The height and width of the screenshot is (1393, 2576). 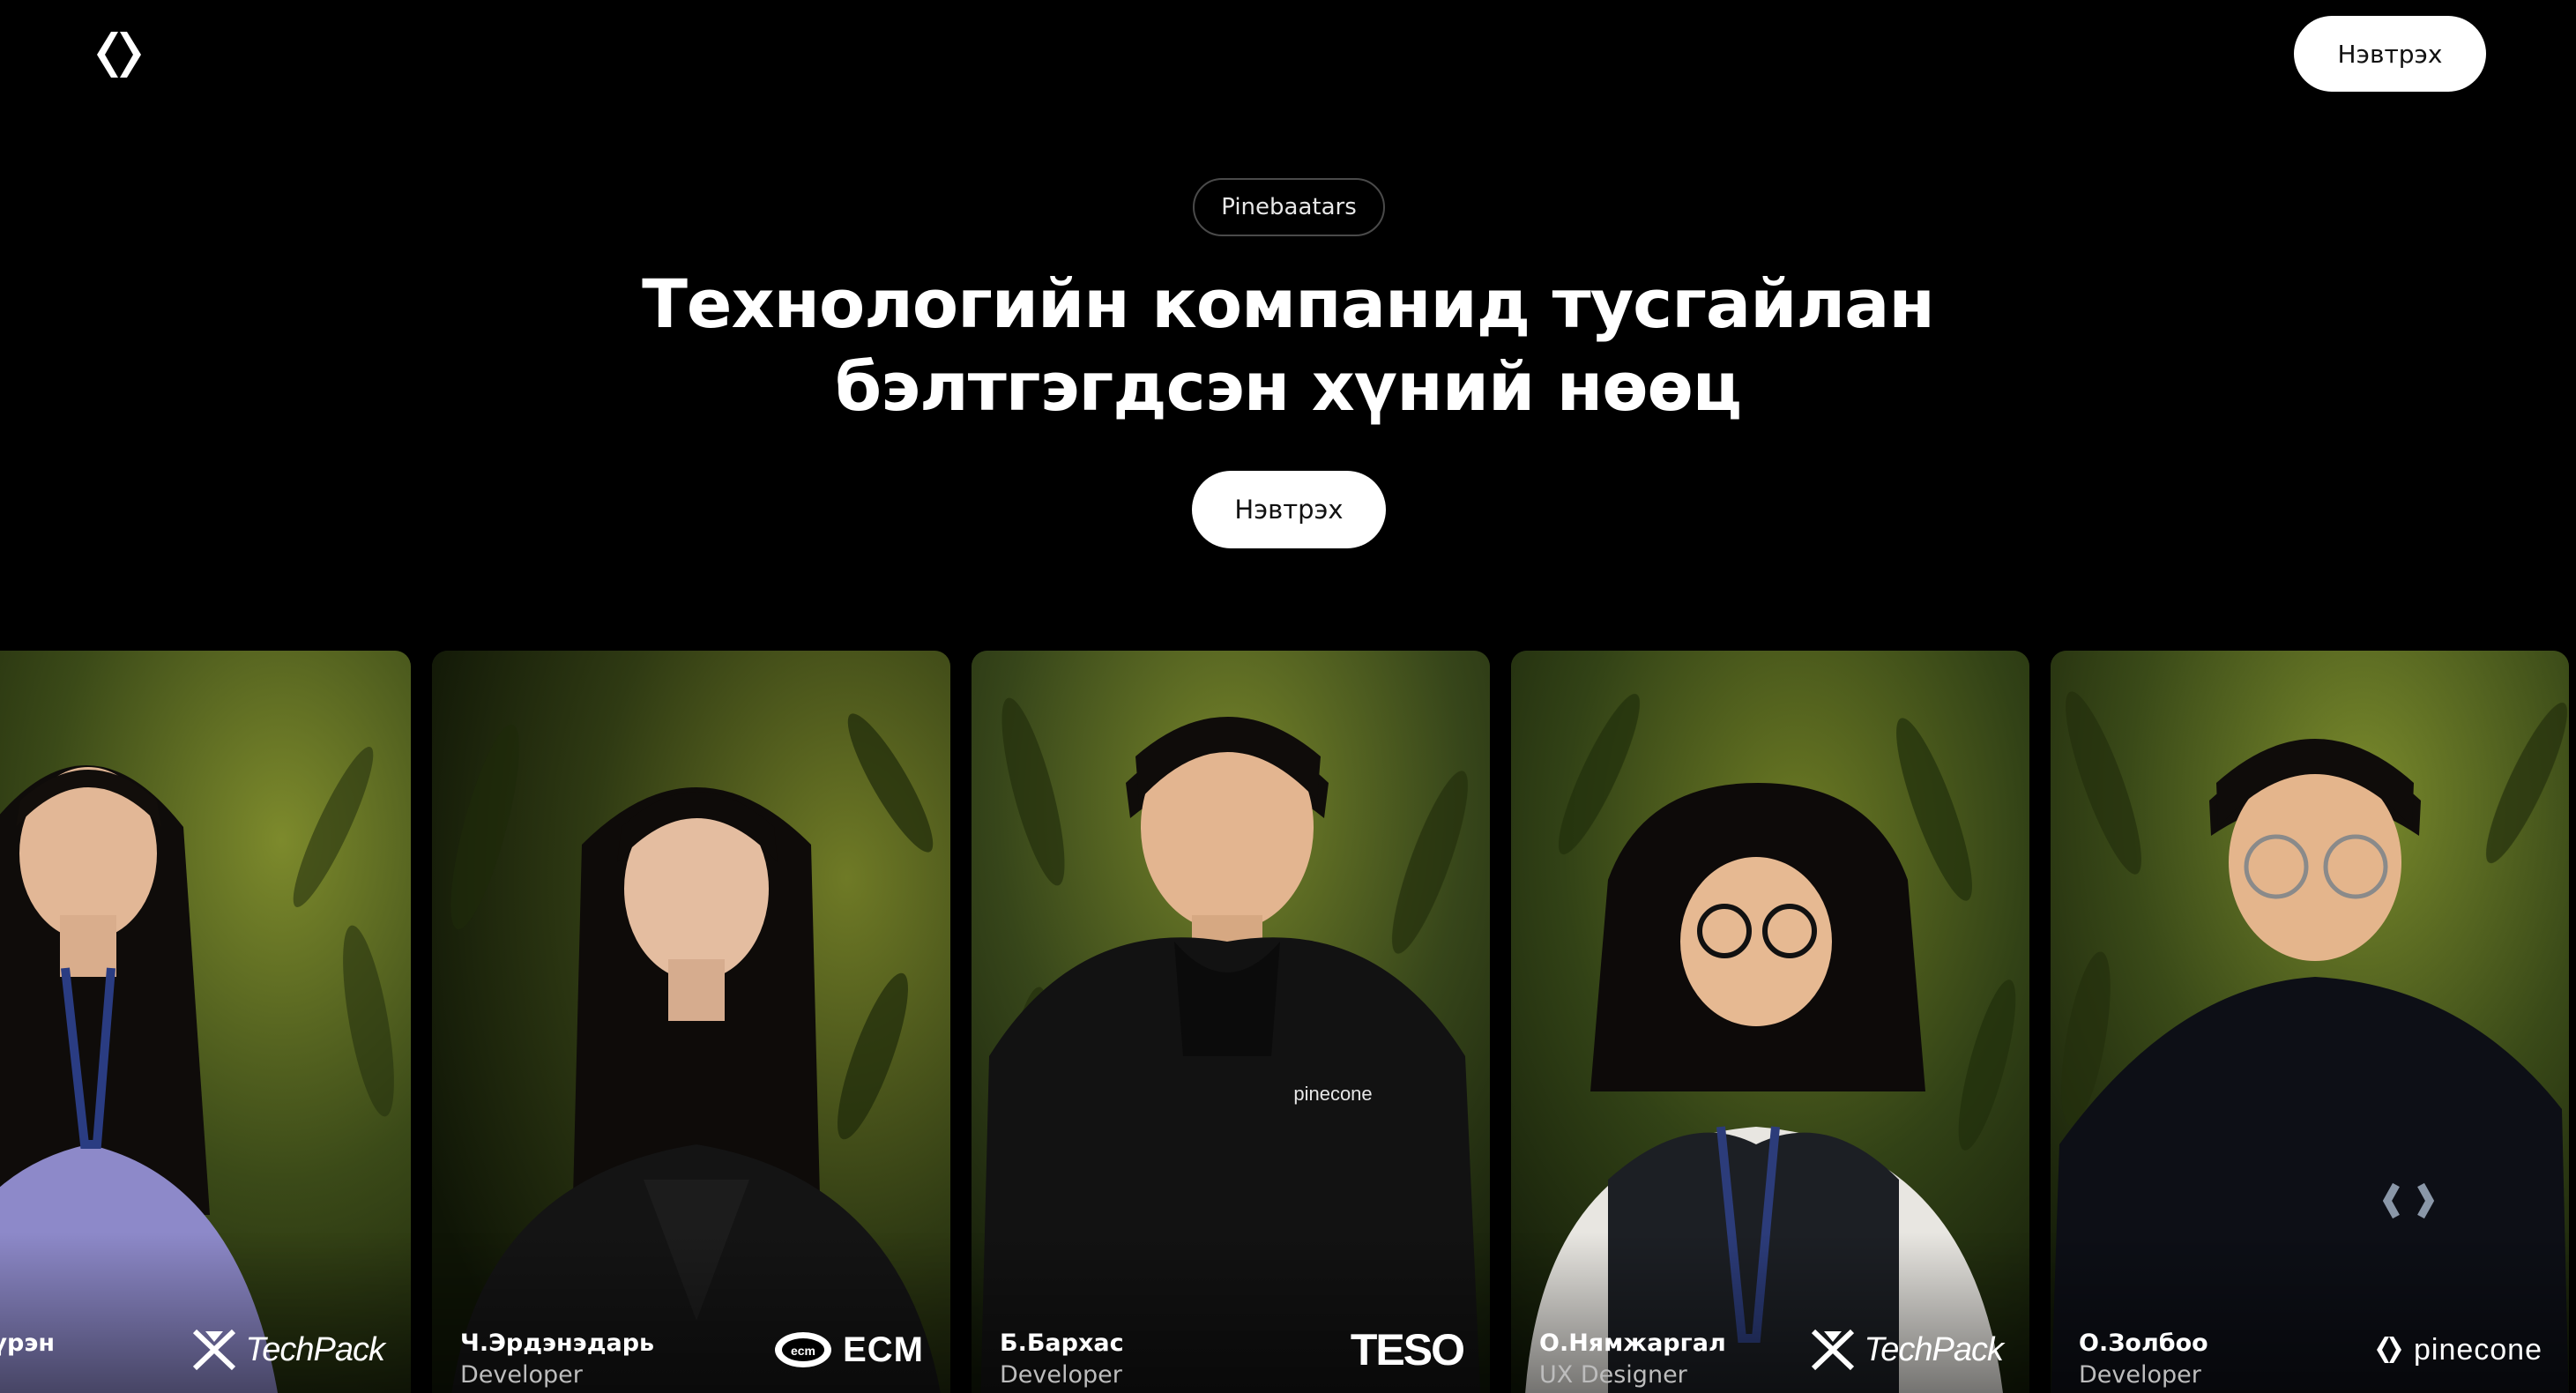 I want to click on company-logo: pinecone, so click(x=2458, y=1350).